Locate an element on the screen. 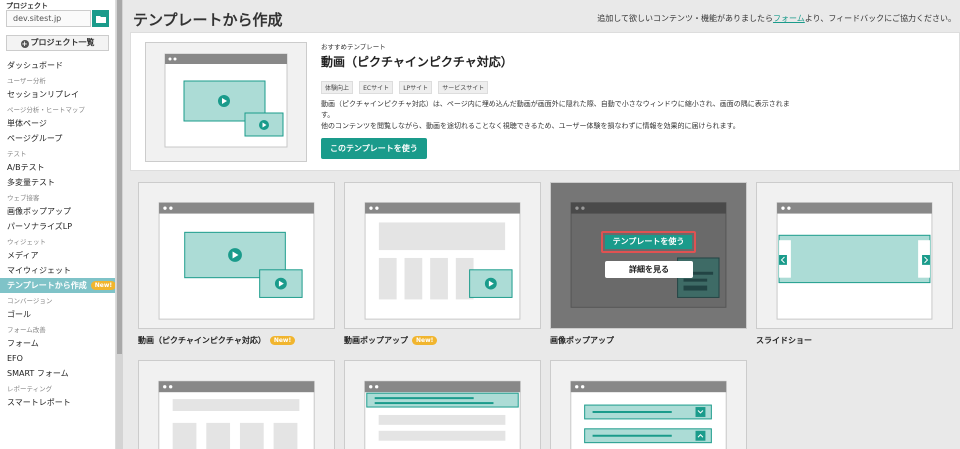 This screenshot has width=960, height=449. sidebar-item: セッションリプレイ is located at coordinates (57, 94).